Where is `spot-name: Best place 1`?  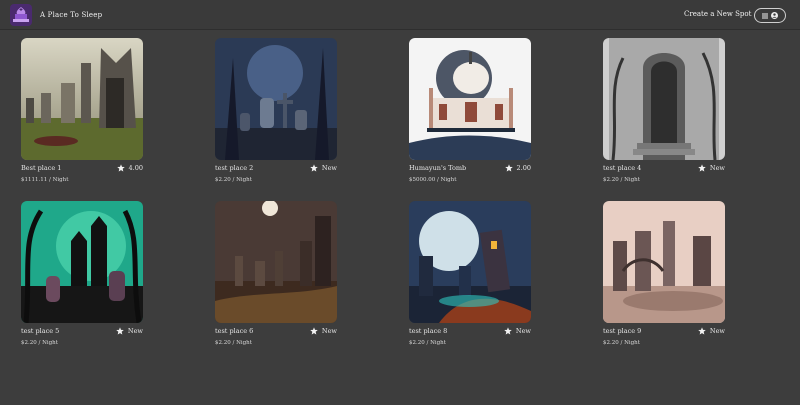 spot-name: Best place 1 is located at coordinates (41, 168).